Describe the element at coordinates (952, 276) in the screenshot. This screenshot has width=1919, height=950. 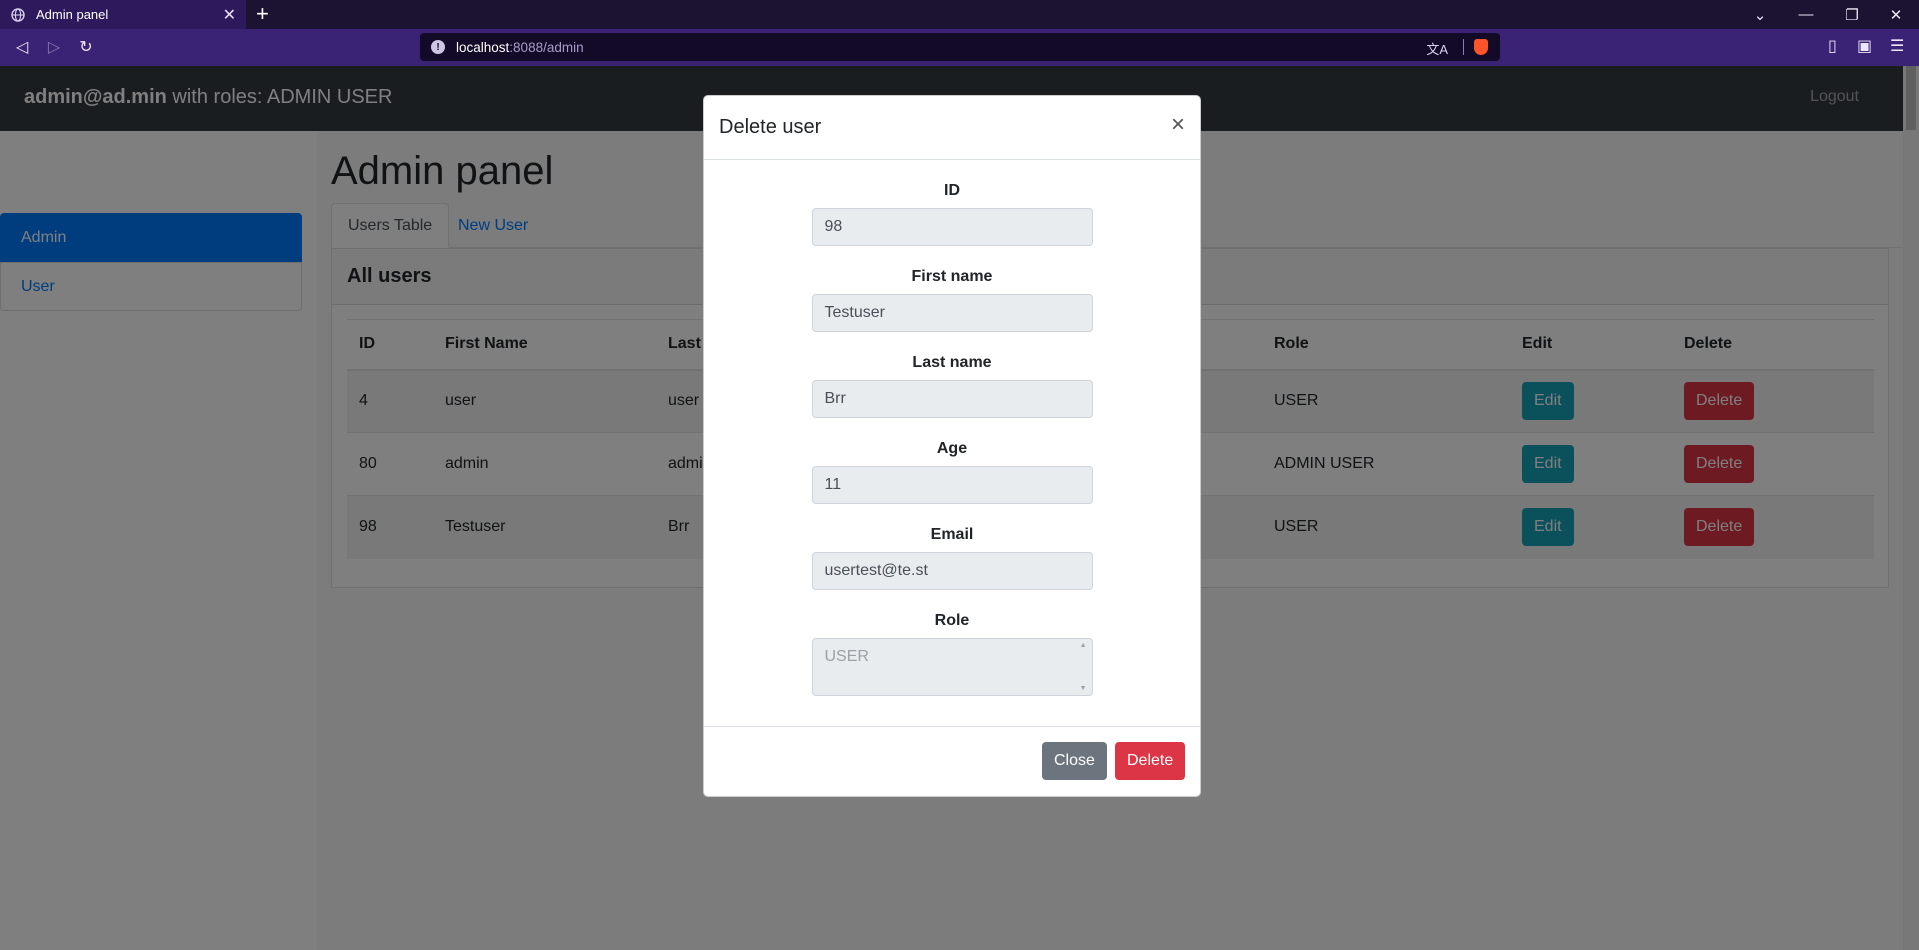
I see `field-label-first-name: First name` at that location.